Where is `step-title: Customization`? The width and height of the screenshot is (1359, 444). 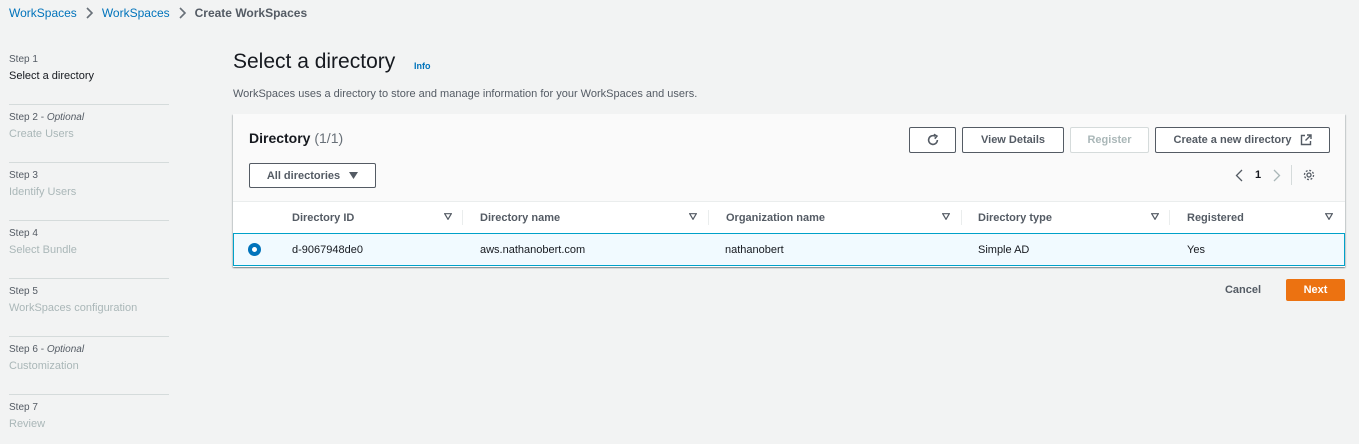 step-title: Customization is located at coordinates (44, 366).